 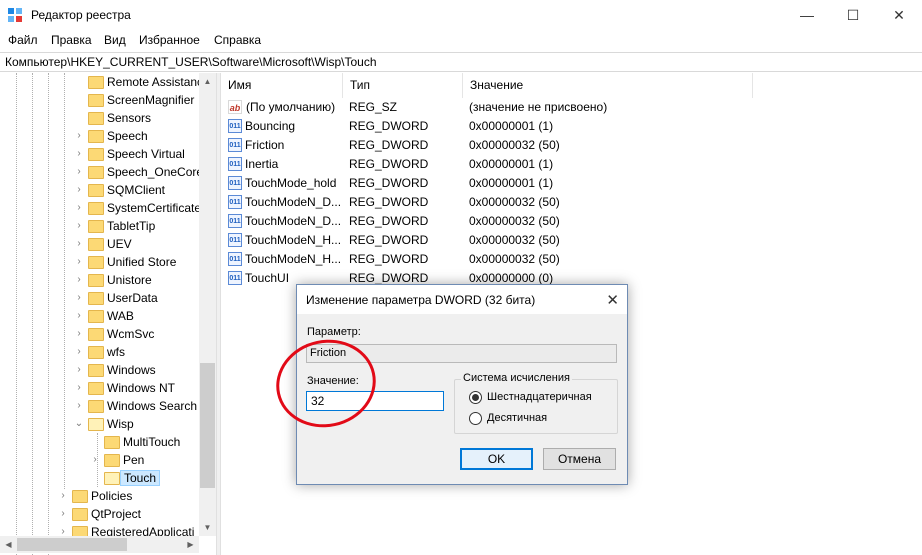 I want to click on tree-item: MultiTouch, so click(x=100, y=443).